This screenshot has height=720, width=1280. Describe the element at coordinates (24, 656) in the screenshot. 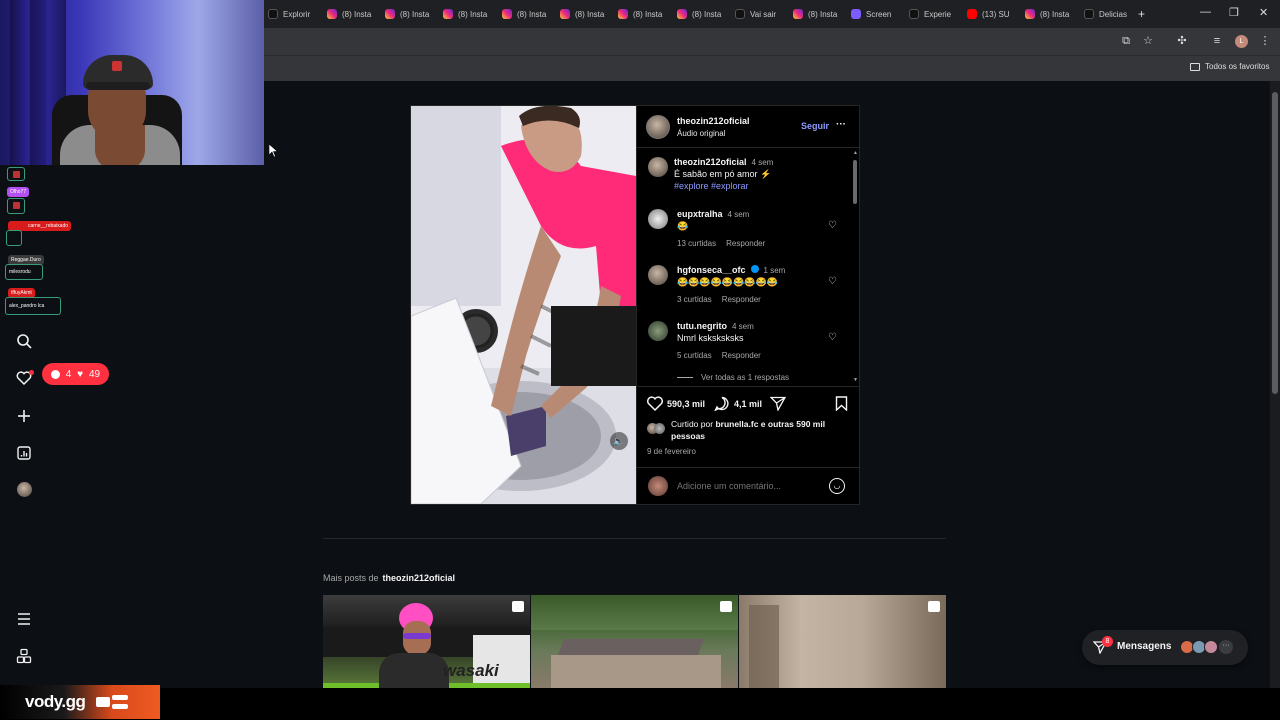

I see `apps-icon` at that location.